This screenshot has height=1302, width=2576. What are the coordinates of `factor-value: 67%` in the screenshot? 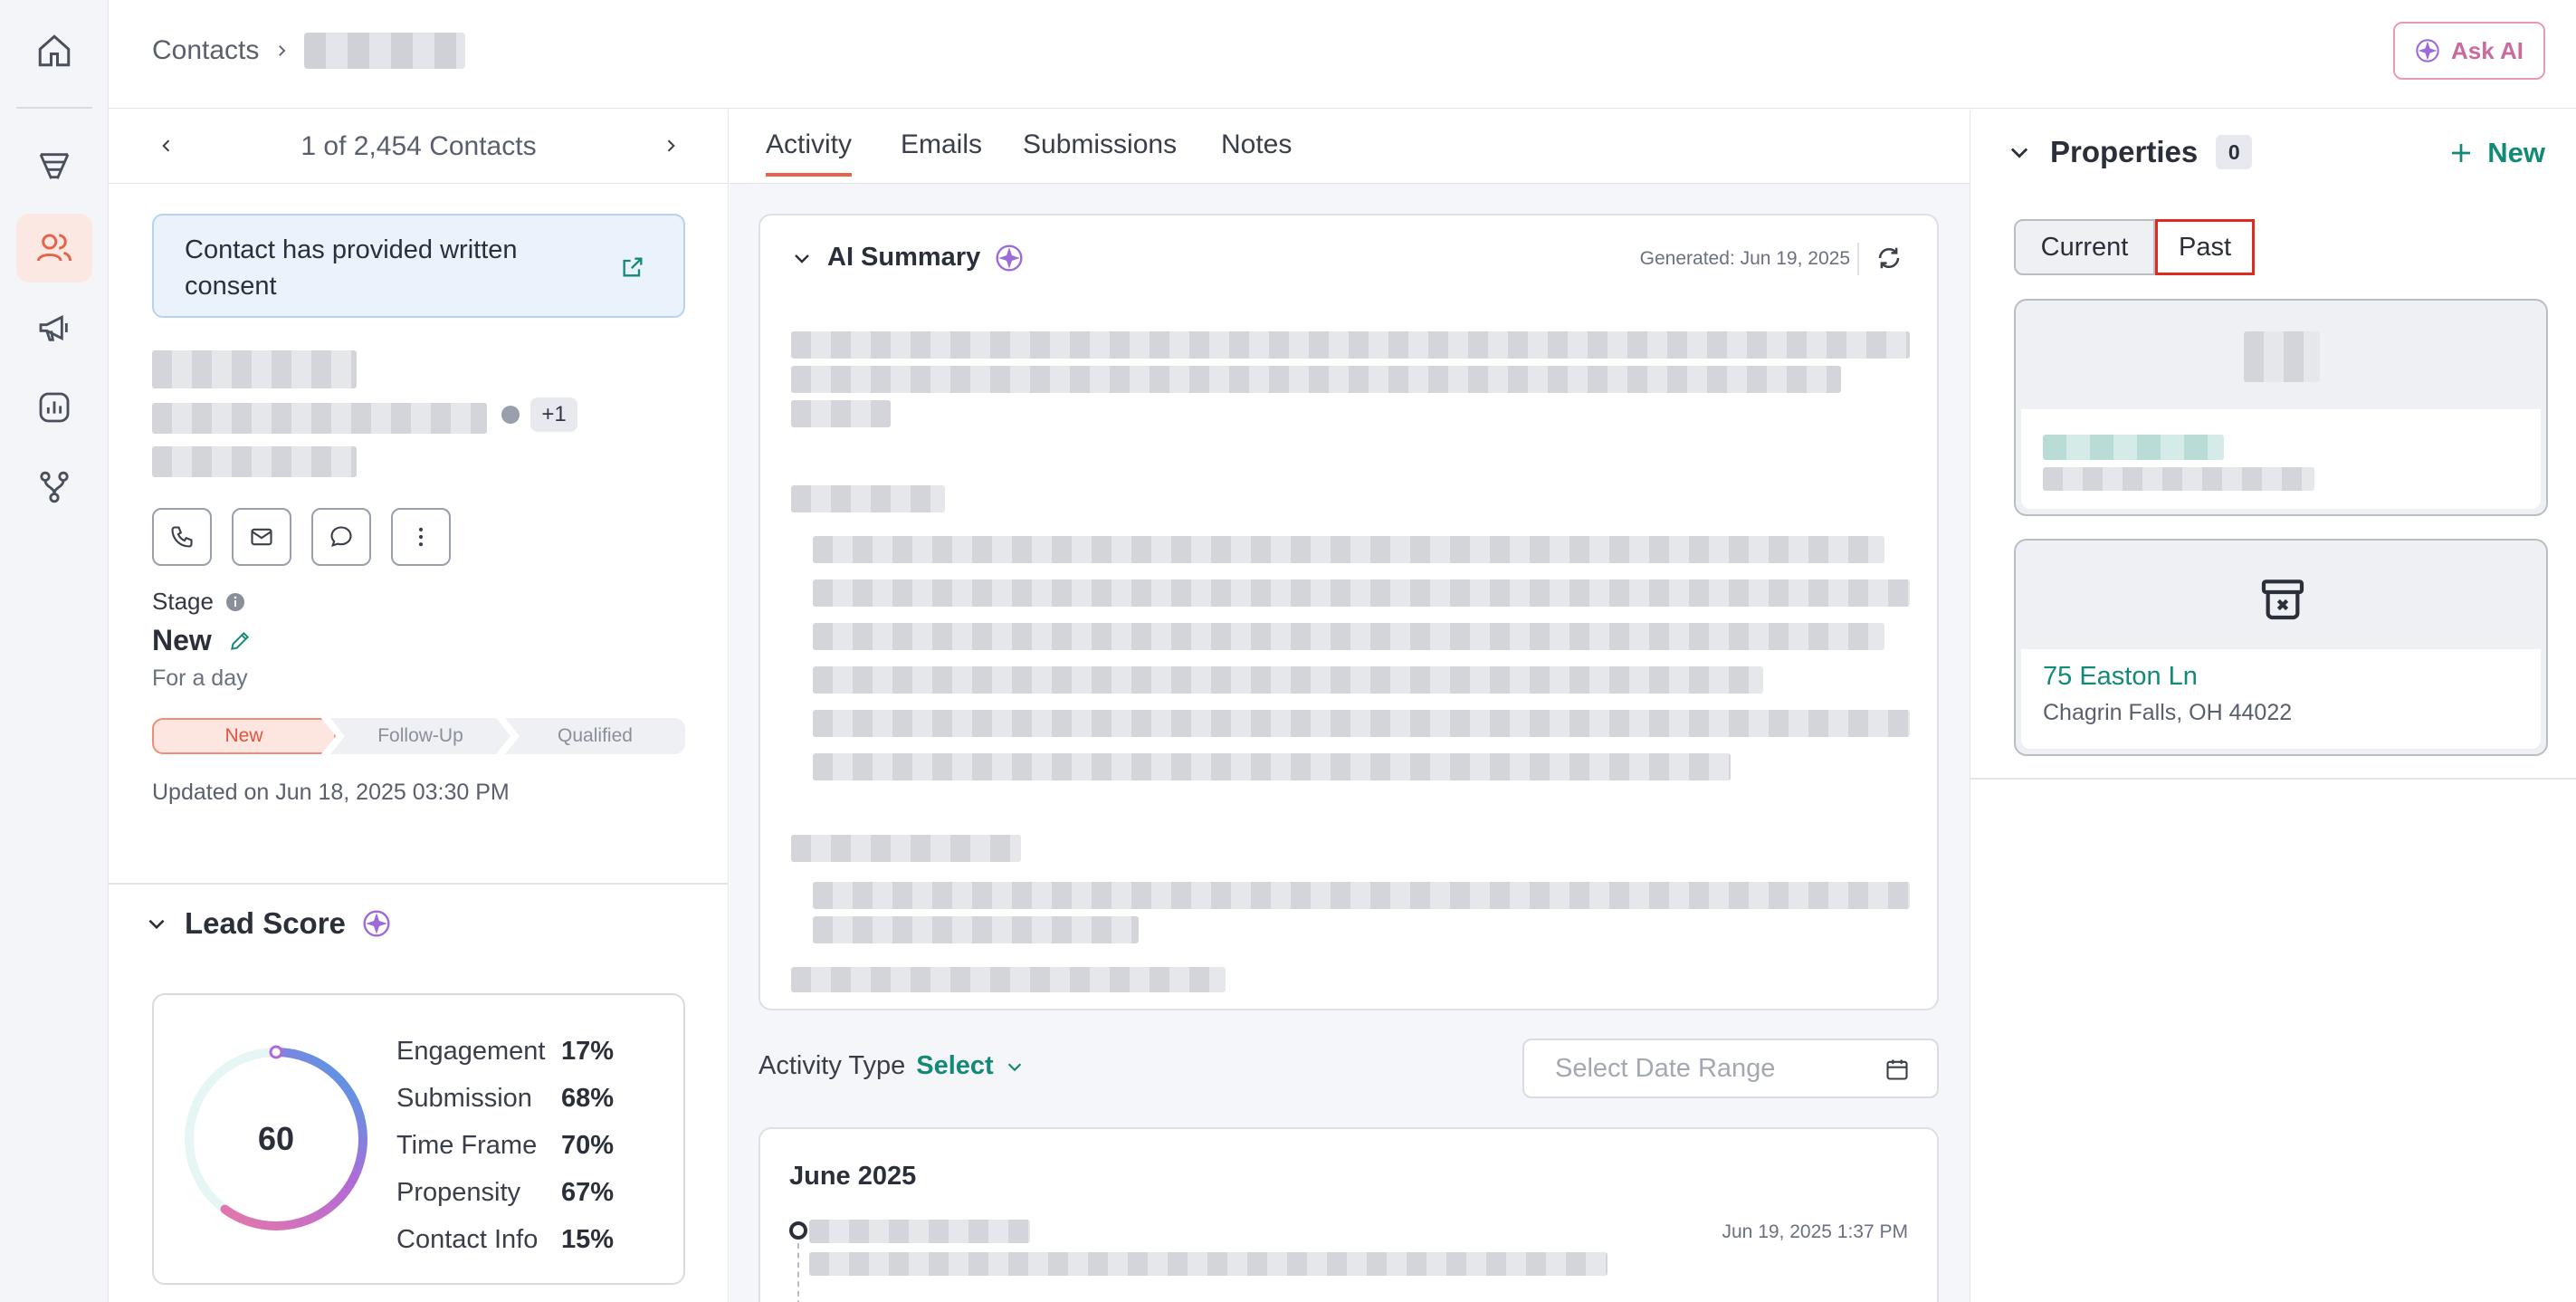 It's located at (588, 1192).